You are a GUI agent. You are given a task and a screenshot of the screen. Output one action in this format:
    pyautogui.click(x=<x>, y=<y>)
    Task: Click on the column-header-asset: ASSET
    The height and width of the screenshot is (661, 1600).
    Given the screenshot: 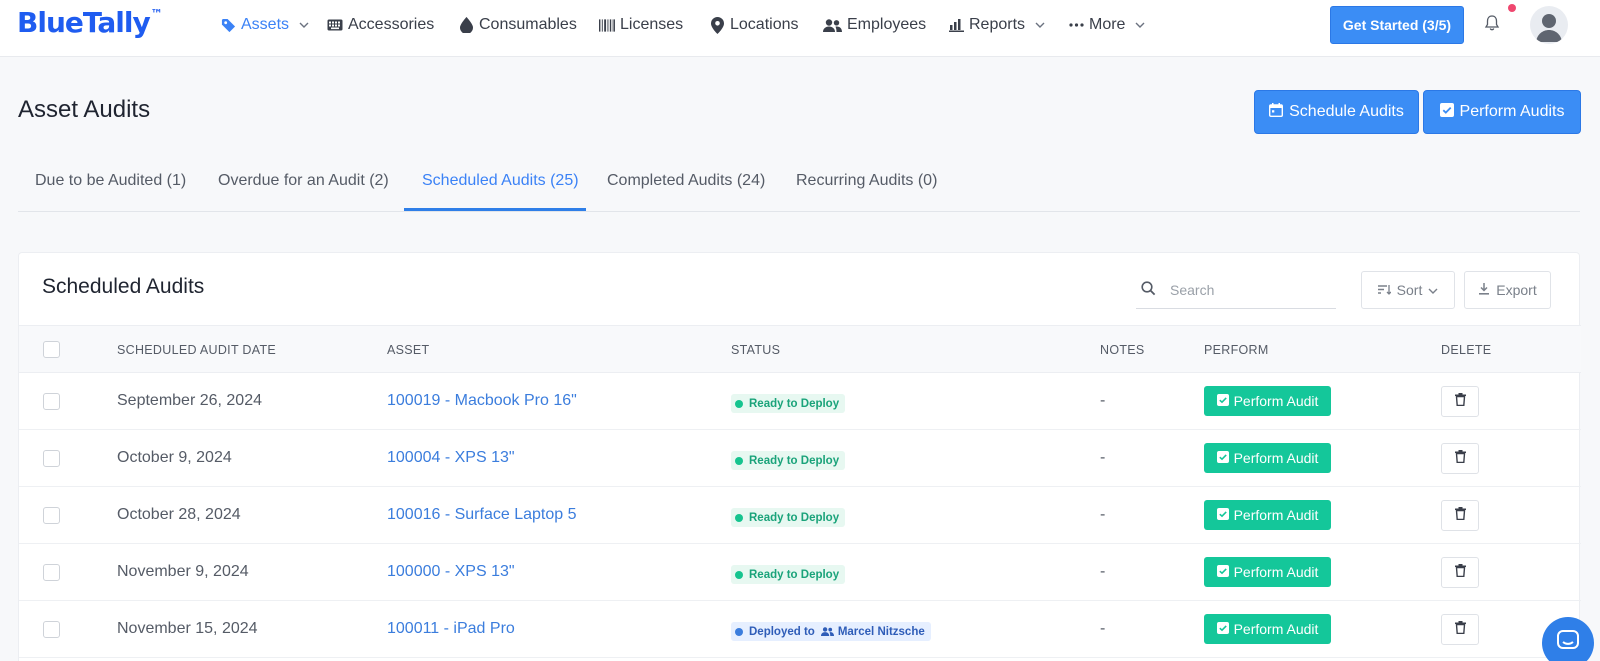 What is the action you would take?
    pyautogui.click(x=408, y=350)
    